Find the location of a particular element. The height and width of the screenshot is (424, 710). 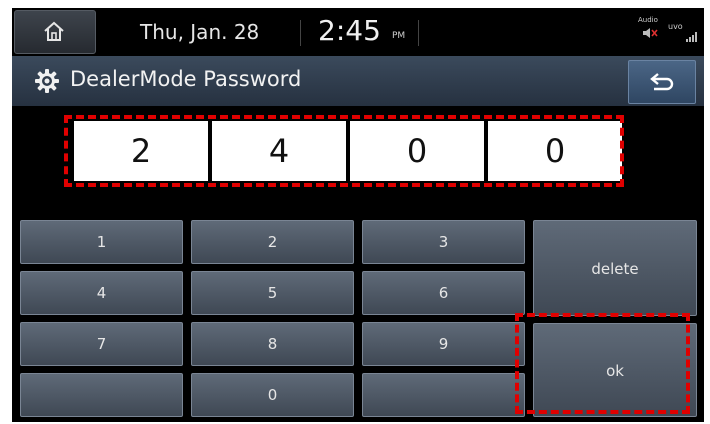

key-2: 2 is located at coordinates (272, 242).